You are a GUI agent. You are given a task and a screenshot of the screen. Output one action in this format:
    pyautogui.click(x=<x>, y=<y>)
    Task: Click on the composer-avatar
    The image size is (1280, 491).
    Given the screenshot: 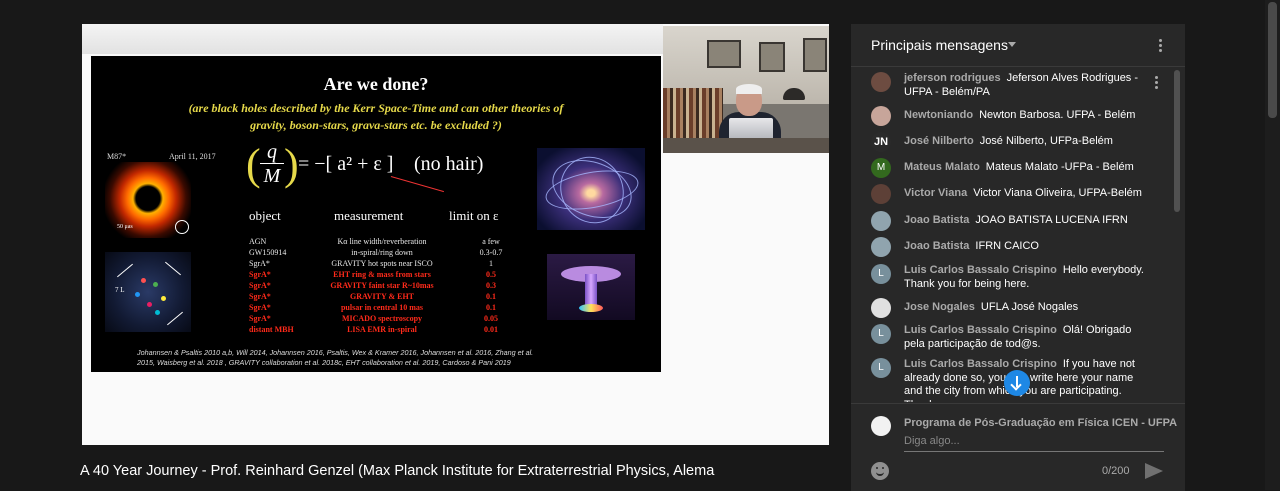 What is the action you would take?
    pyautogui.click(x=881, y=426)
    